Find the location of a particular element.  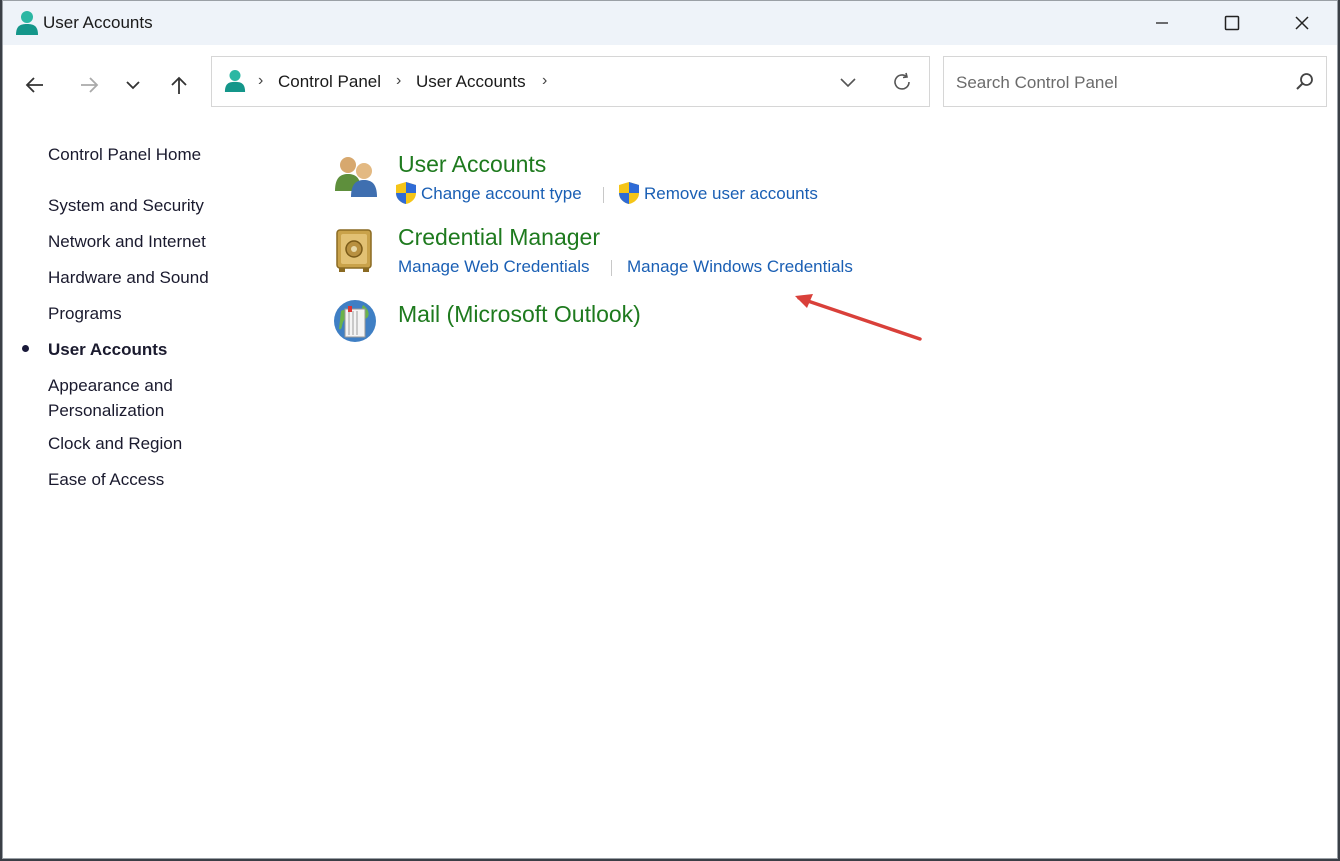

users-icon is located at coordinates (355, 175).